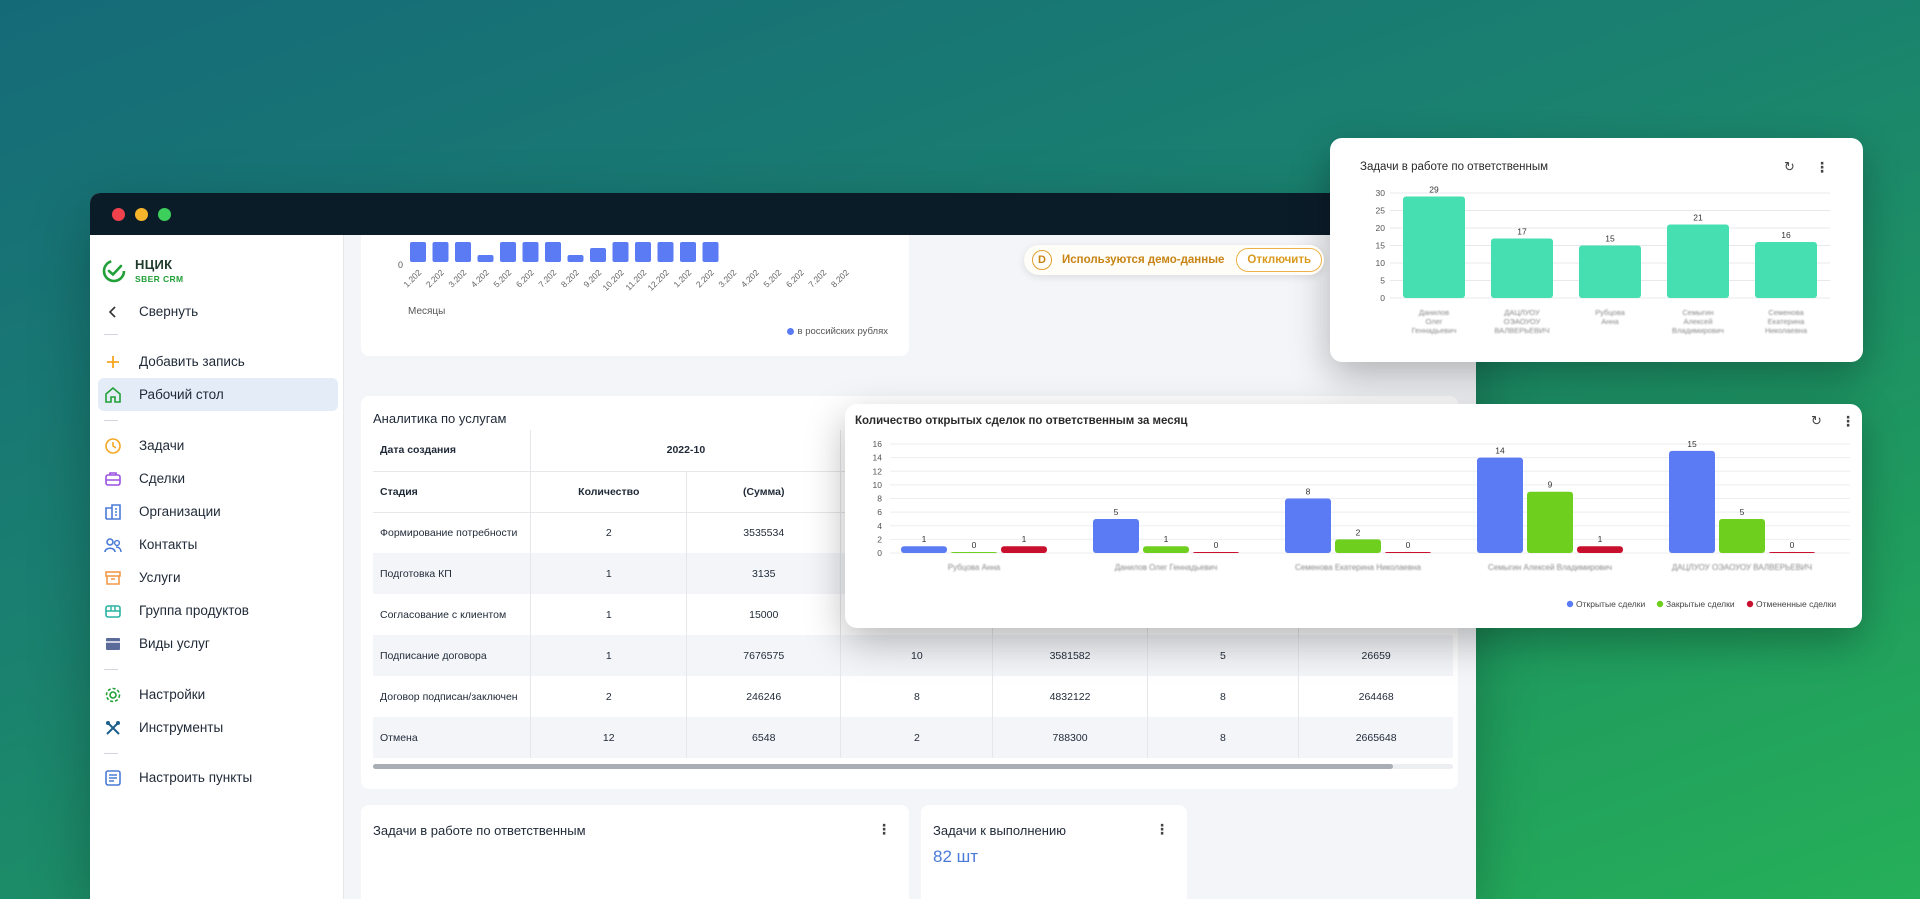 The width and height of the screenshot is (1920, 899). I want to click on header-date-label: Дата создания, so click(452, 451).